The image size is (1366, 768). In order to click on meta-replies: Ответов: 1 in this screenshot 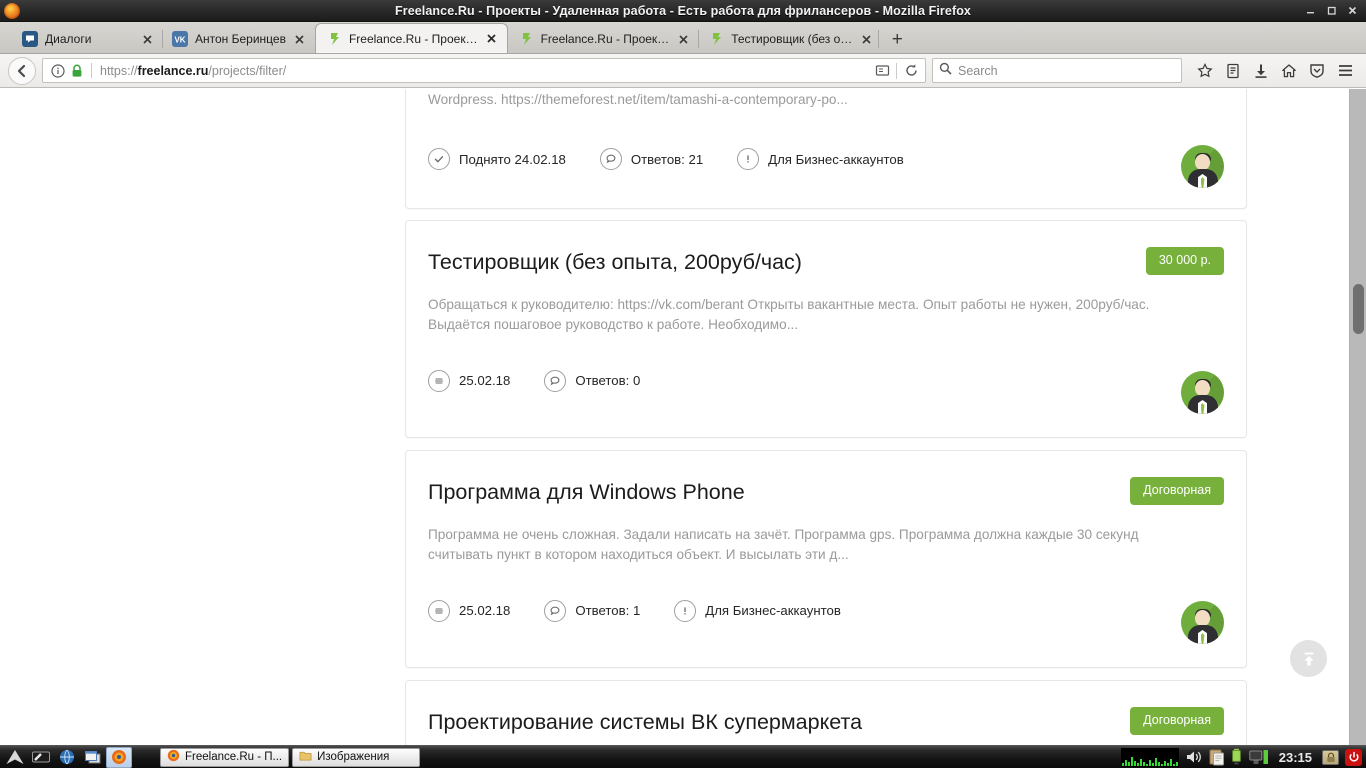, I will do `click(592, 610)`.